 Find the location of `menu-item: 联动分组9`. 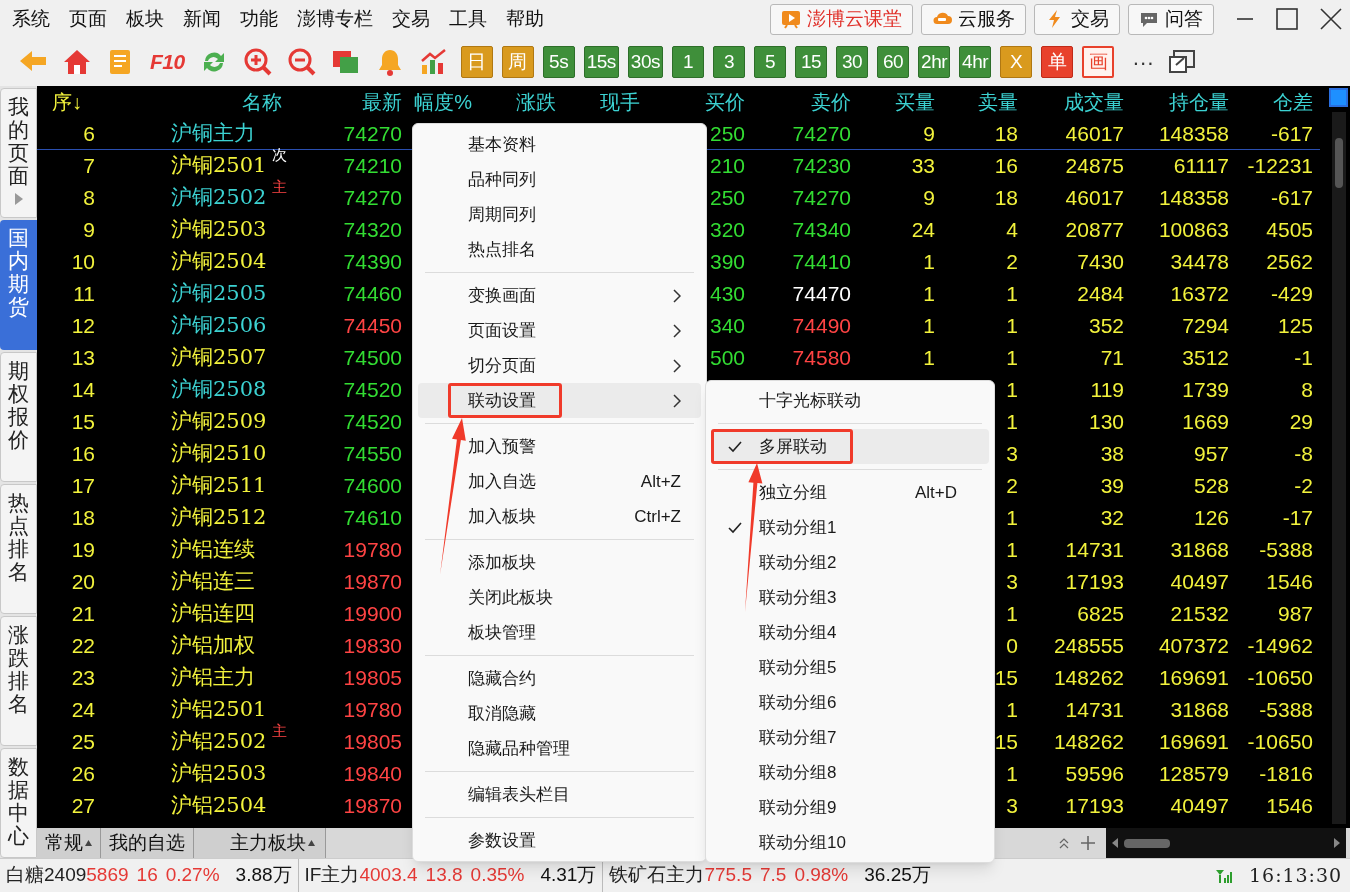

menu-item: 联动分组9 is located at coordinates (850, 807).